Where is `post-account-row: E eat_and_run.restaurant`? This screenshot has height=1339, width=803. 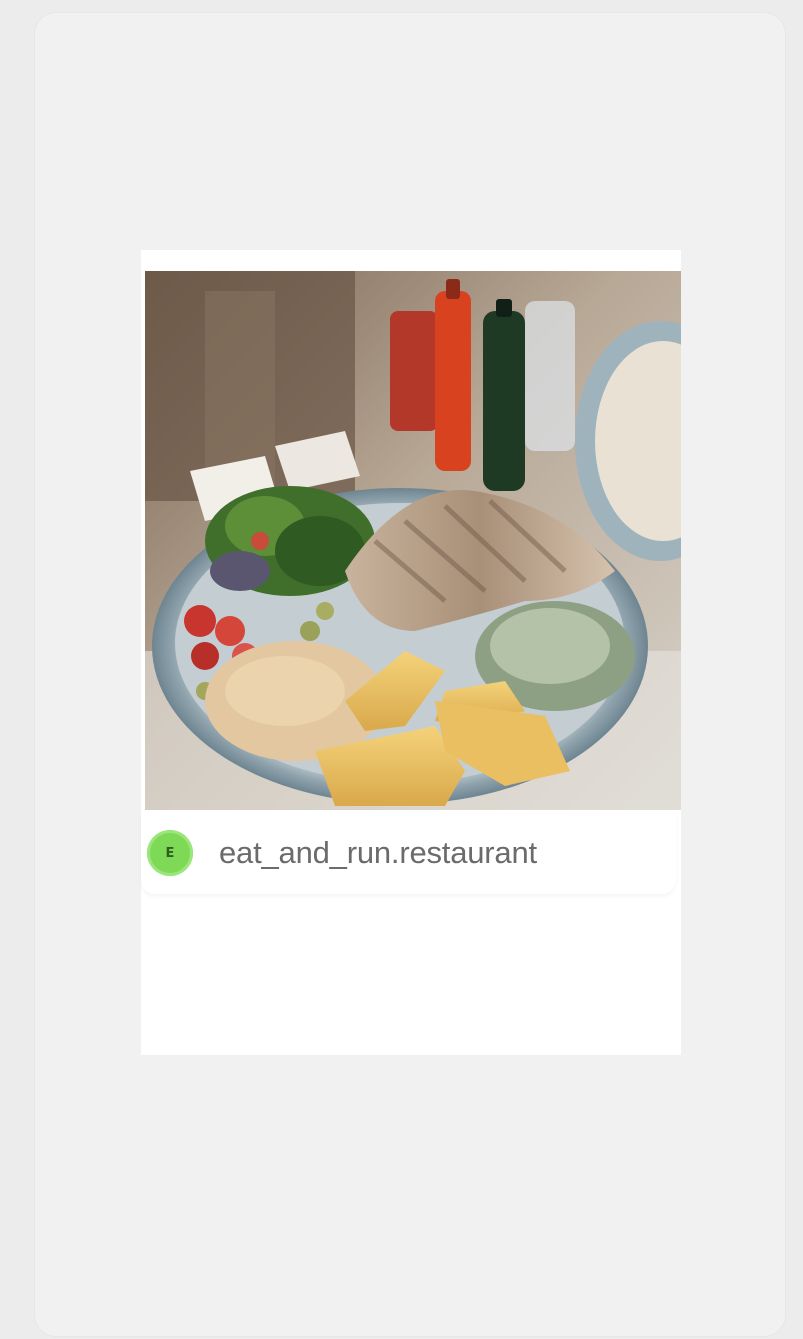
post-account-row: E eat_and_run.restaurant is located at coordinates (408, 853).